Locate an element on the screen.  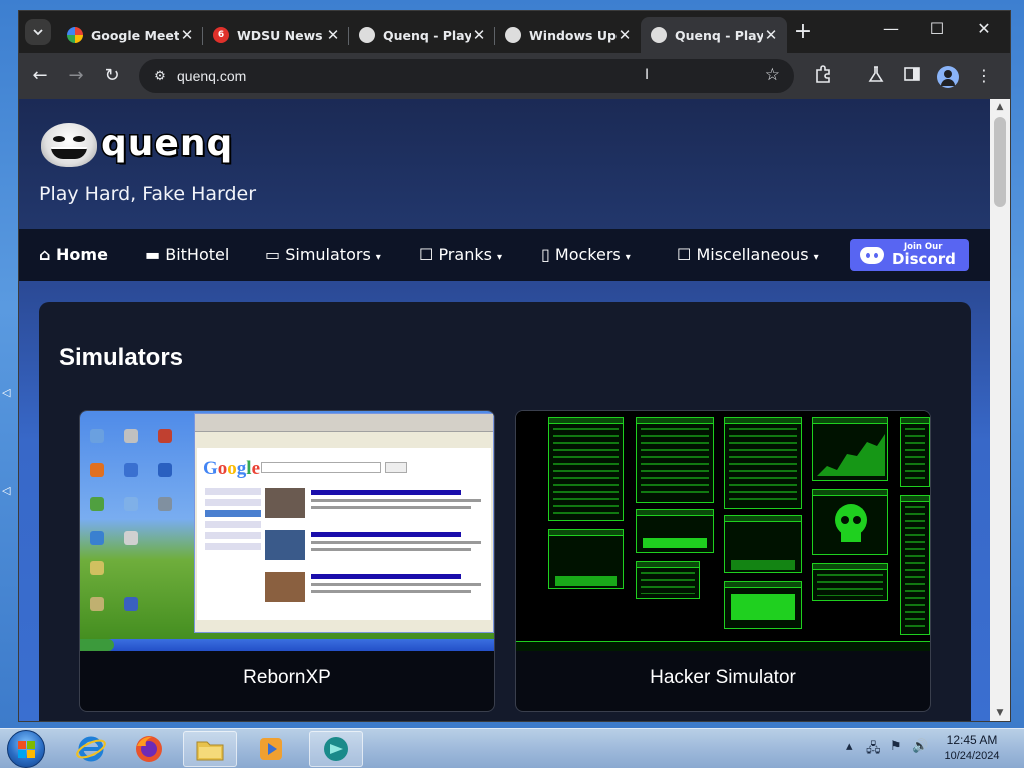
network-icon: 🖧 is located at coordinates (873, 750).